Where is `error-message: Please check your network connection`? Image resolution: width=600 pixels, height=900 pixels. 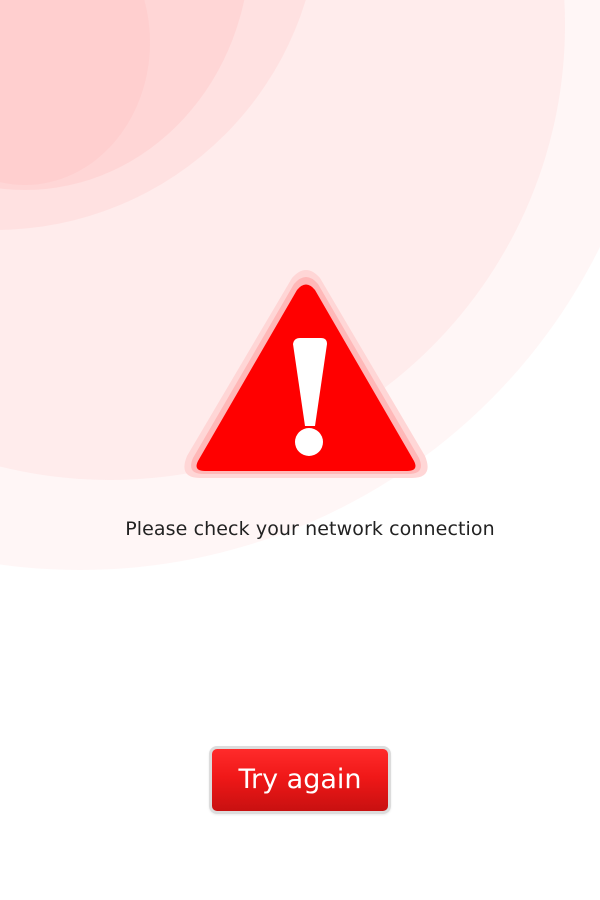
error-message: Please check your network connection is located at coordinates (310, 529).